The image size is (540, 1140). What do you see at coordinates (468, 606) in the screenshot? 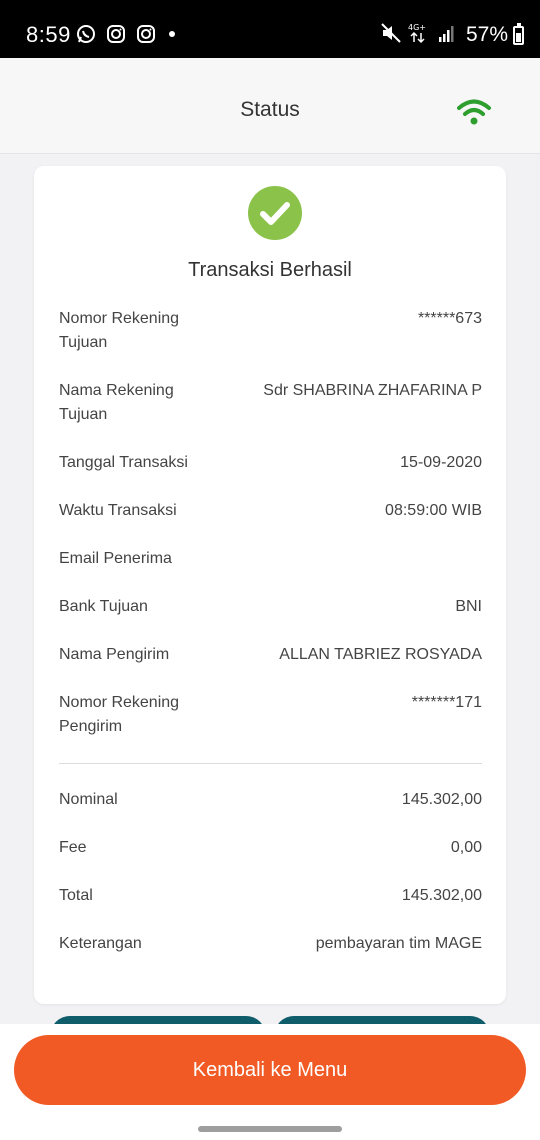
I see `detail-value: BNI` at bounding box center [468, 606].